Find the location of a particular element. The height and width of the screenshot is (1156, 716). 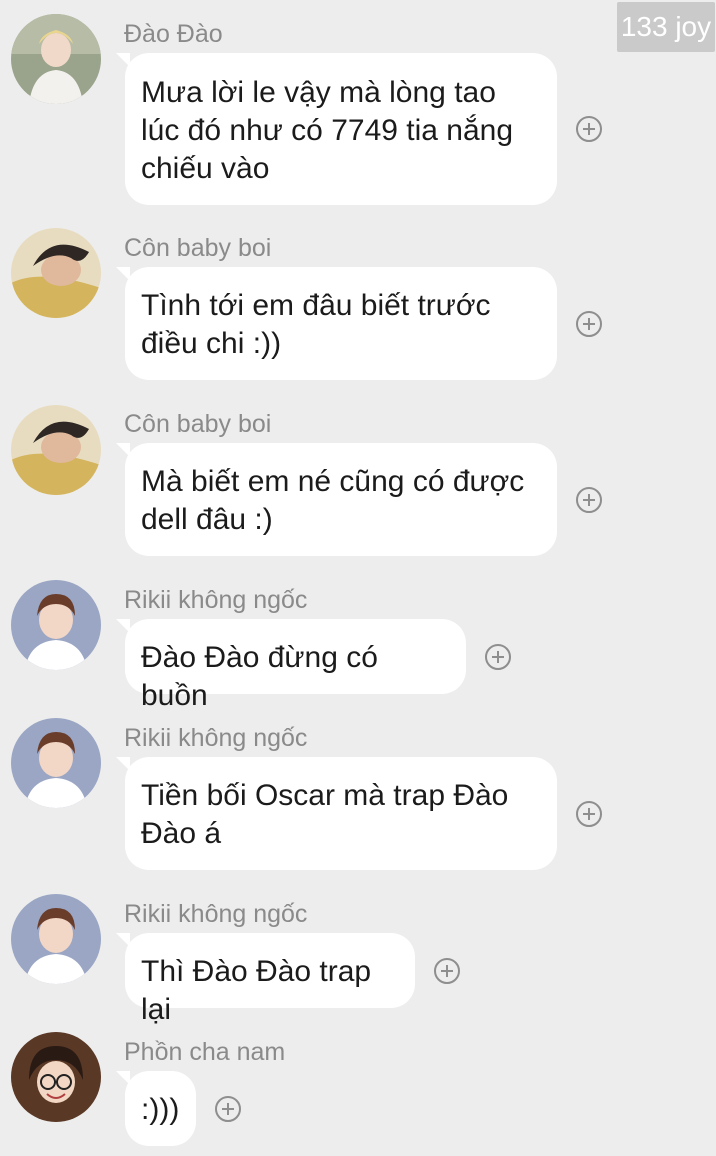

sender-name: Đào Đào is located at coordinates (173, 34).